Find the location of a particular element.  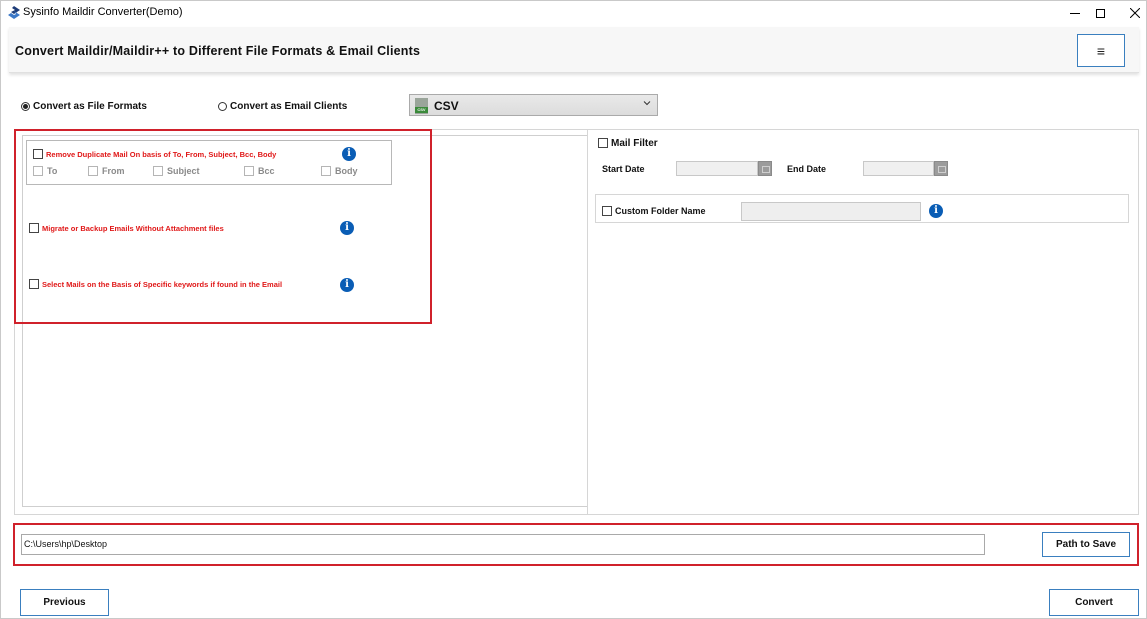

close-button is located at coordinates (1132, 13).